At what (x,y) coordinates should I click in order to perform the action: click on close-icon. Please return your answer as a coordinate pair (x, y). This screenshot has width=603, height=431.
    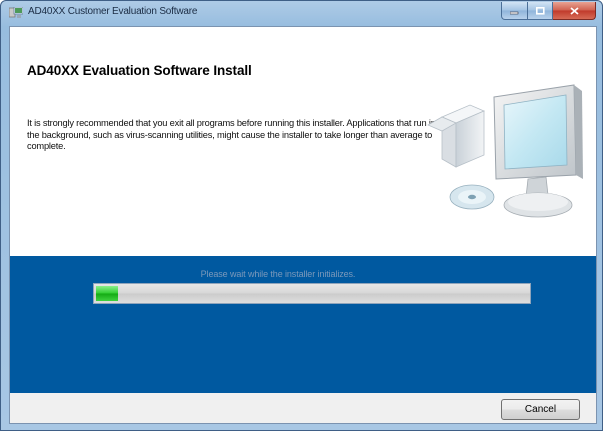
    Looking at the image, I should click on (574, 10).